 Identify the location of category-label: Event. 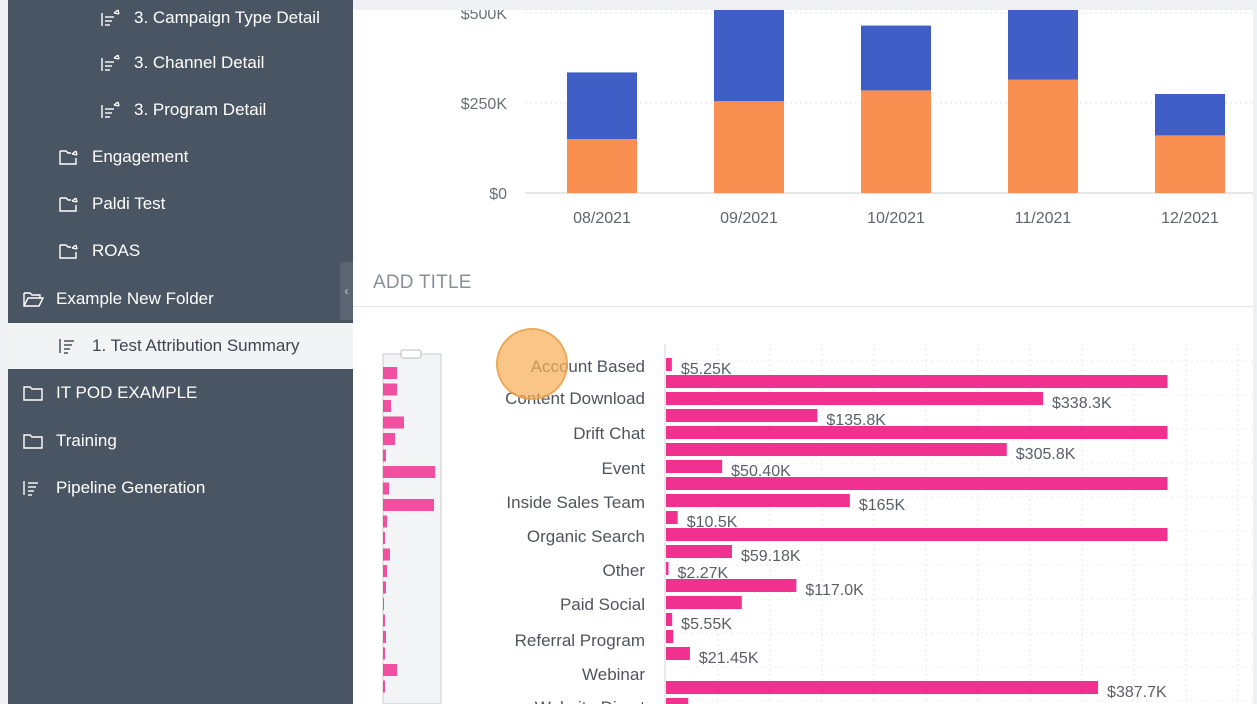
(624, 468).